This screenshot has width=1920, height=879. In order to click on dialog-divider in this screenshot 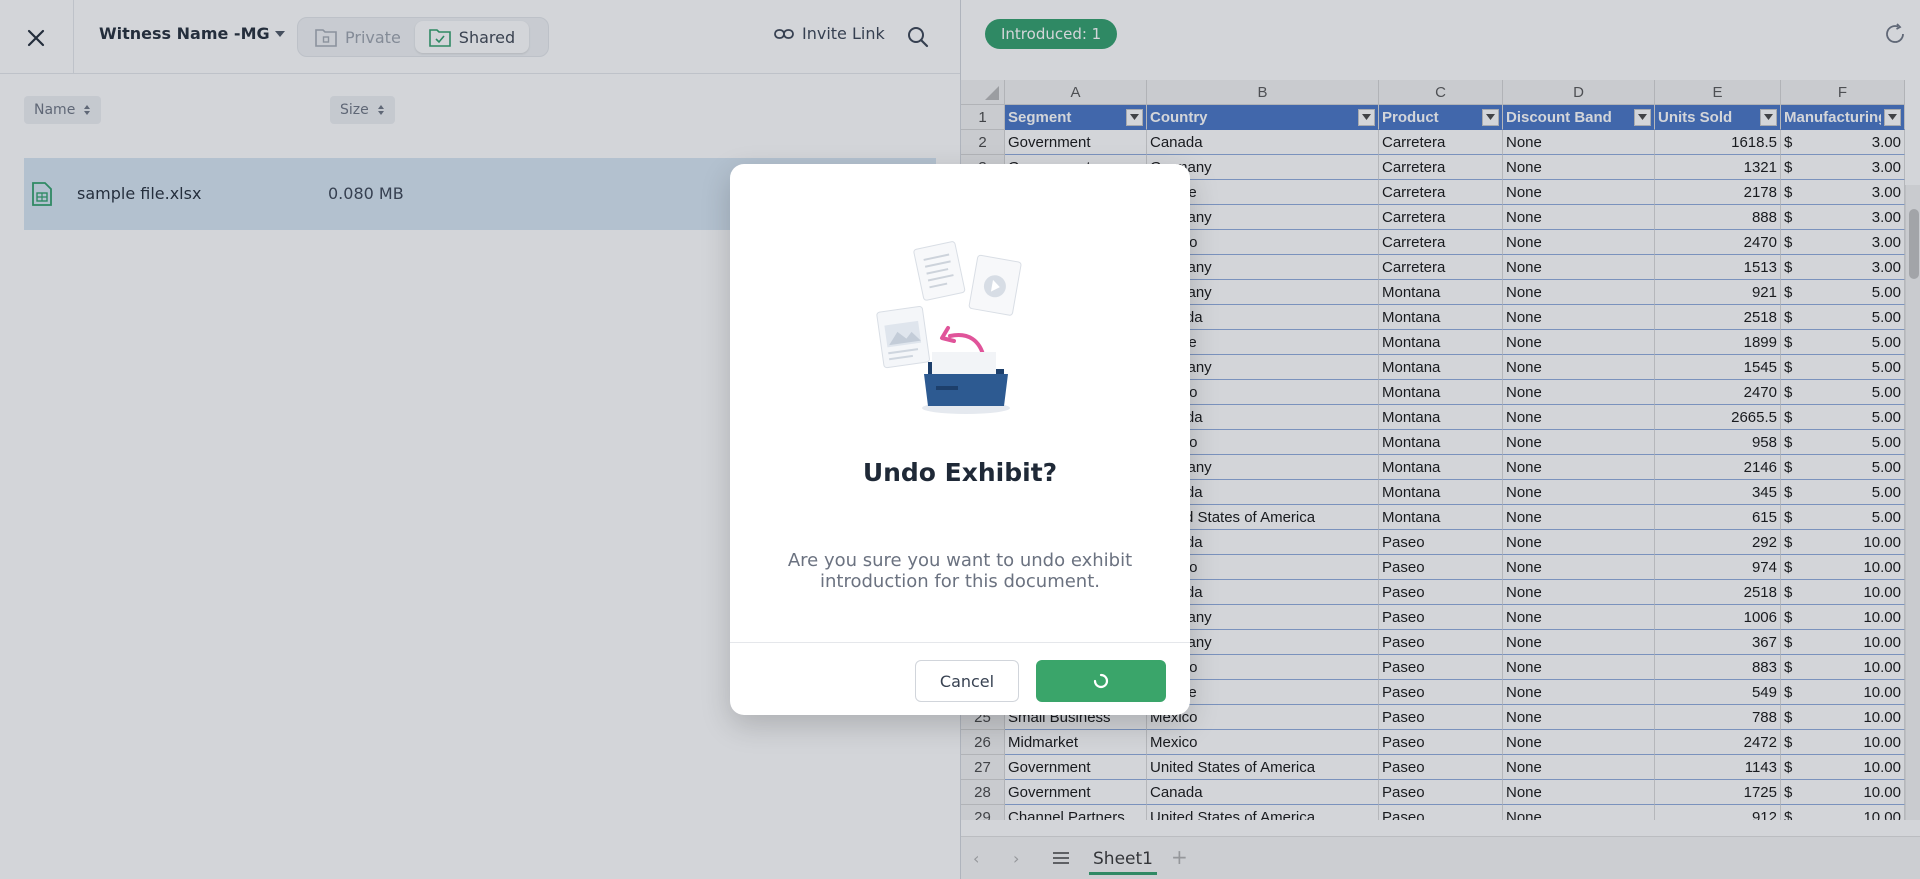, I will do `click(960, 642)`.